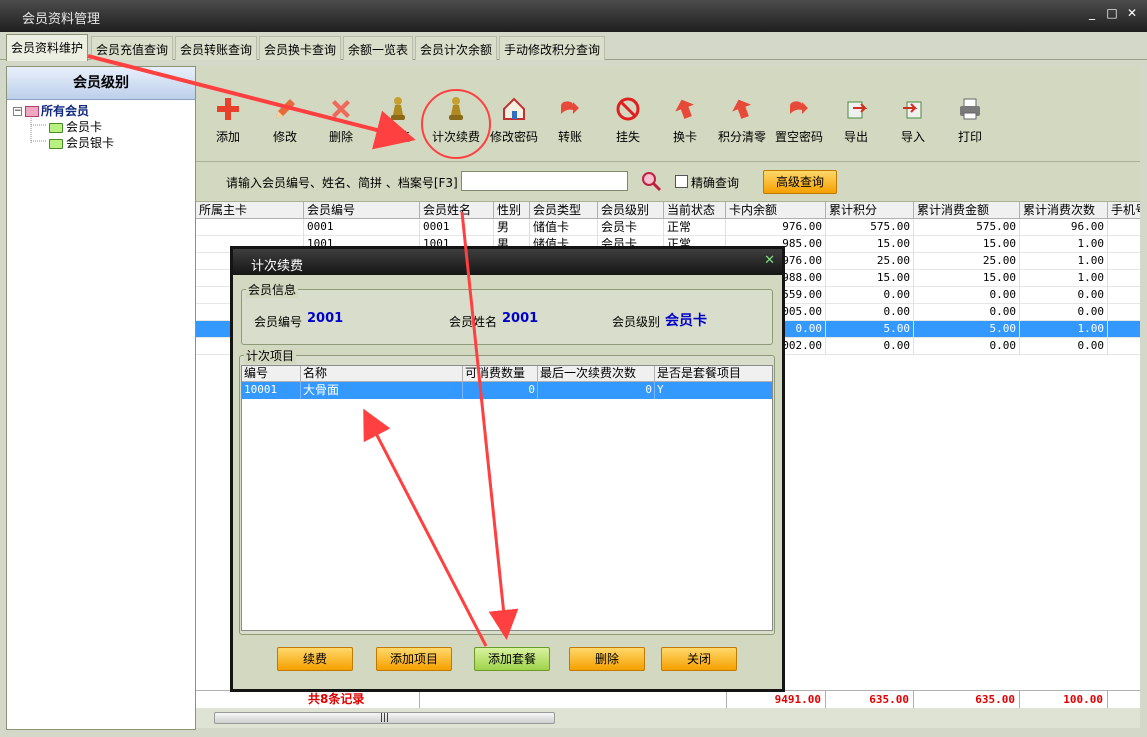  What do you see at coordinates (277, 266) in the screenshot?
I see `dialog-title: 计次续费` at bounding box center [277, 266].